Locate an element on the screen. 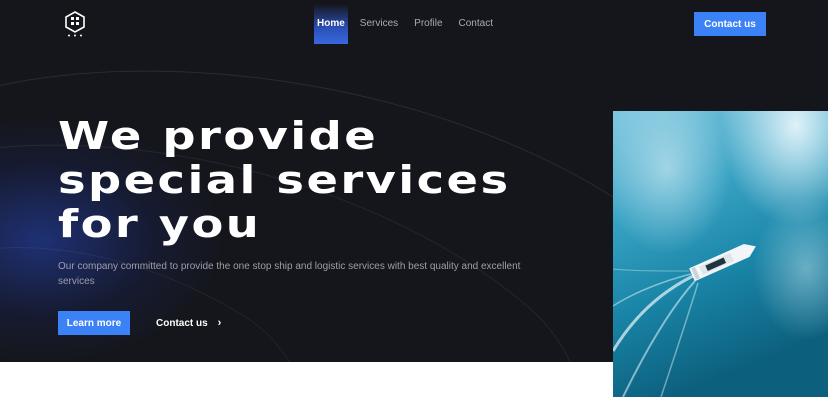 The width and height of the screenshot is (828, 403). header-contact-button: Contact us is located at coordinates (730, 24).